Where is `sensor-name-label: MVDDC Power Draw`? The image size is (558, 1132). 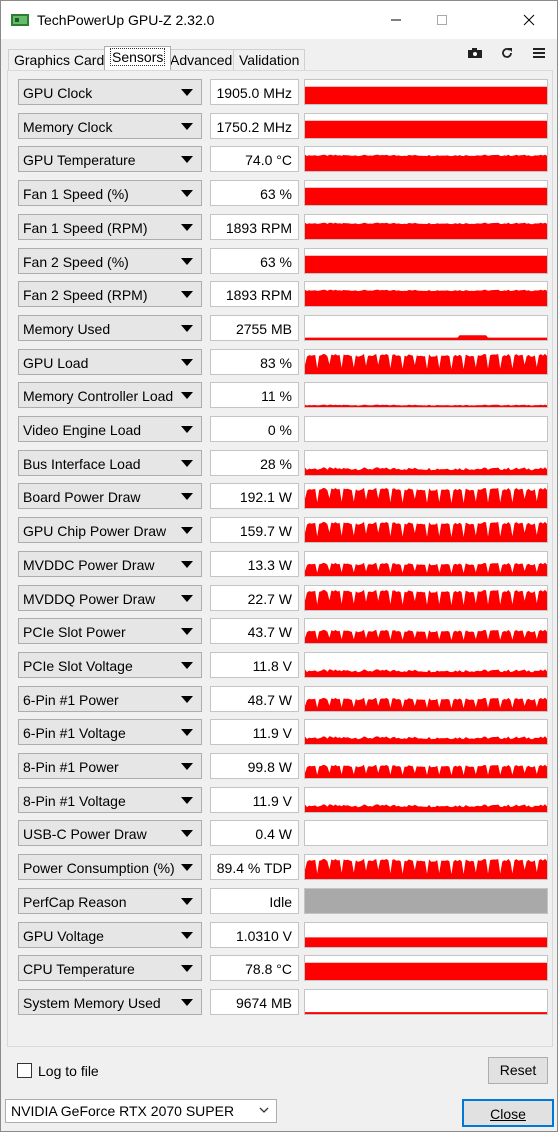 sensor-name-label: MVDDC Power Draw is located at coordinates (89, 564).